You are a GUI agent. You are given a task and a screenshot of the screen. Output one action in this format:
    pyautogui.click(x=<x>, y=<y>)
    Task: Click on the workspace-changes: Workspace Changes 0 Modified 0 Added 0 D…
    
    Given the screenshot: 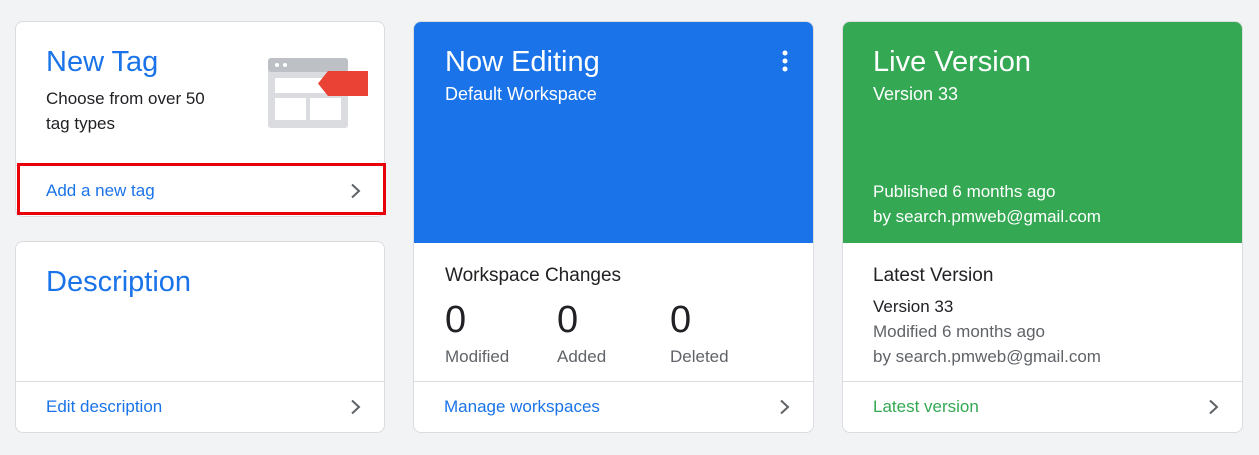 What is the action you would take?
    pyautogui.click(x=613, y=313)
    